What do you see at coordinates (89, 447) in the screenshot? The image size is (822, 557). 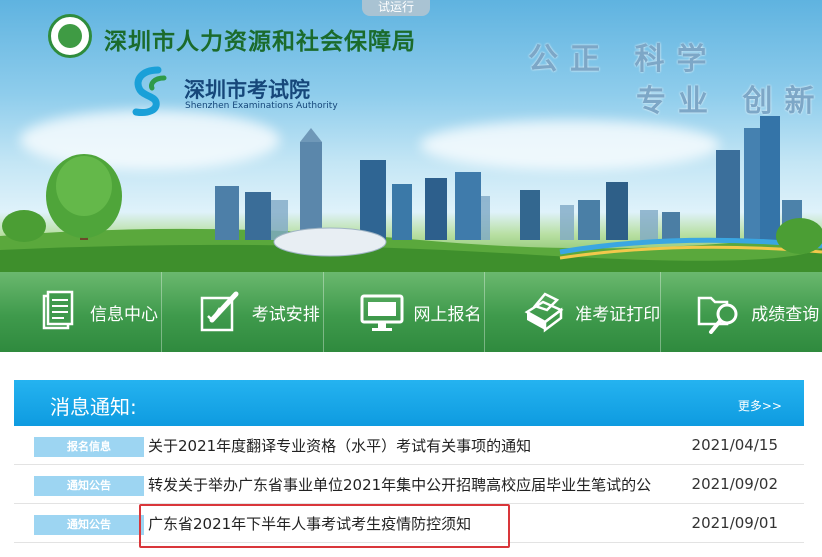 I see `category-badge: 报名信息` at bounding box center [89, 447].